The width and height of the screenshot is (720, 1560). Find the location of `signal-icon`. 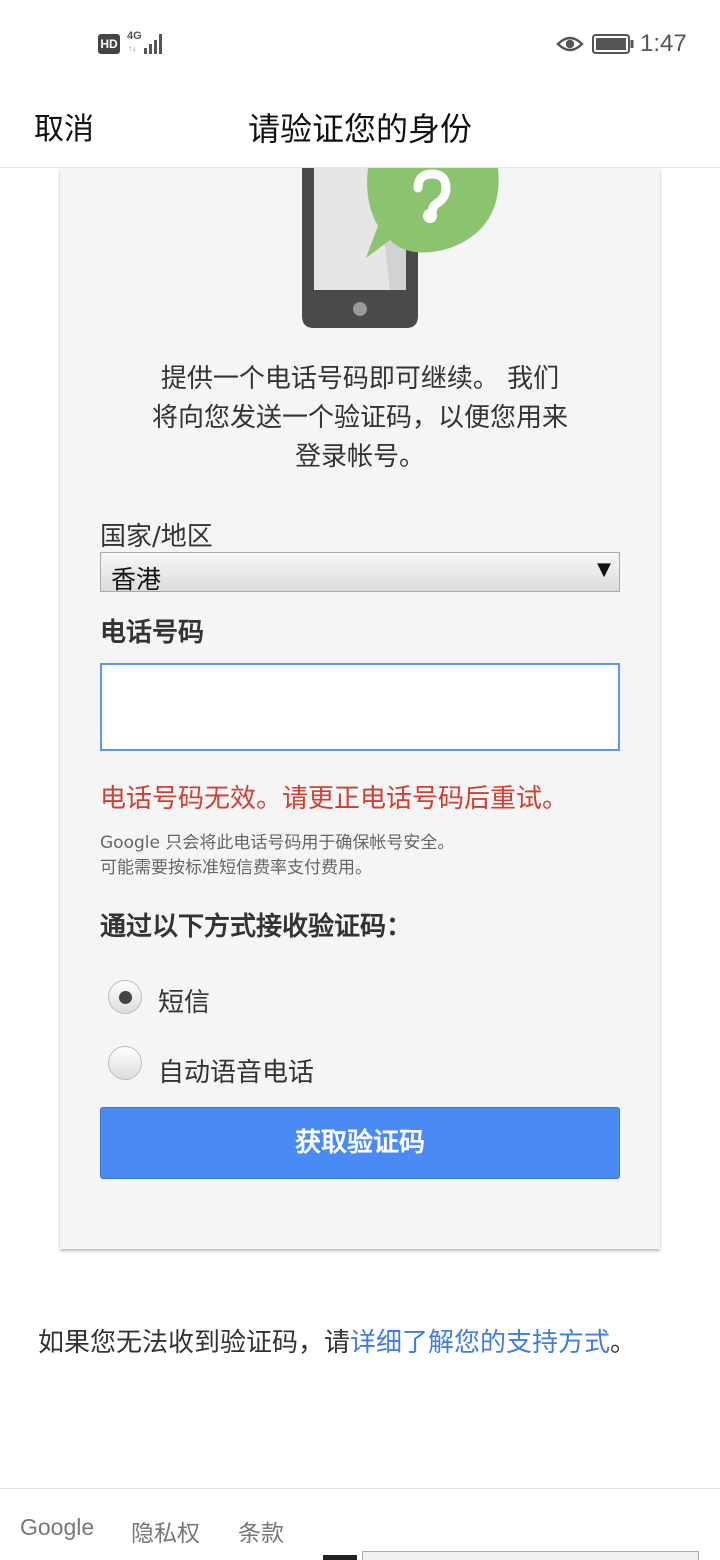

signal-icon is located at coordinates (152, 43).